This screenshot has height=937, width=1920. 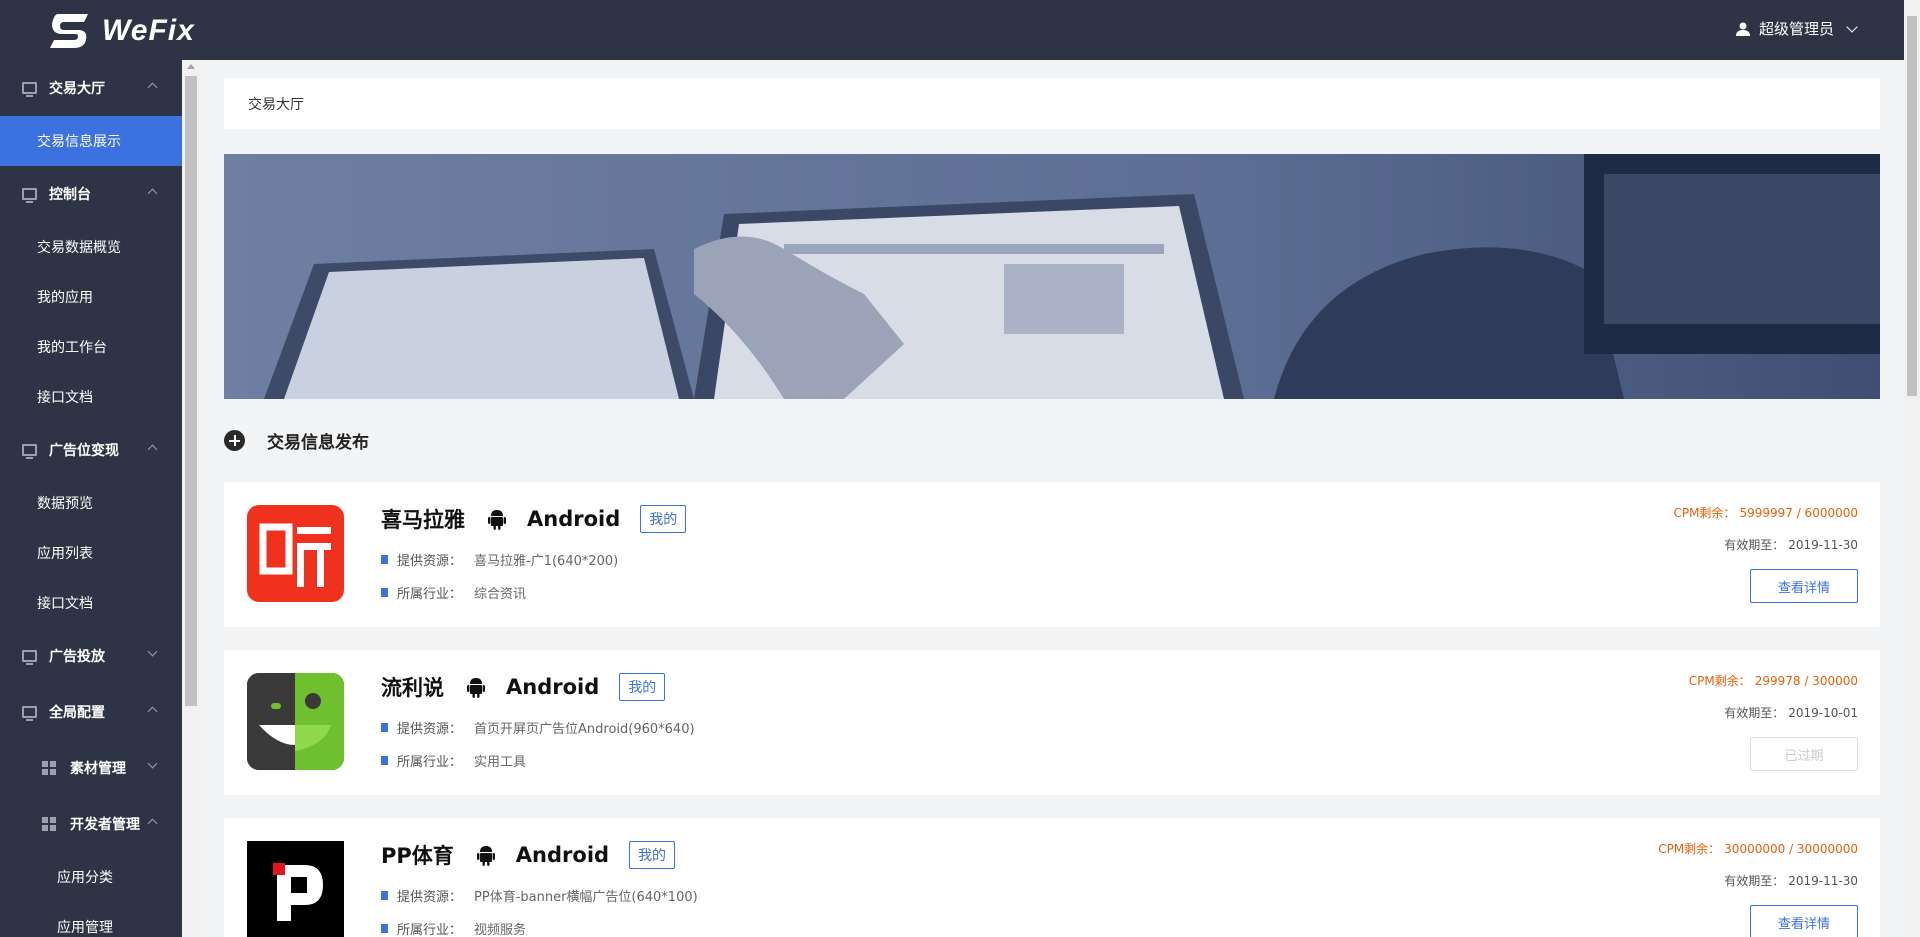 I want to click on sidebar-subgroup-material: 素材管理, so click(x=91, y=768).